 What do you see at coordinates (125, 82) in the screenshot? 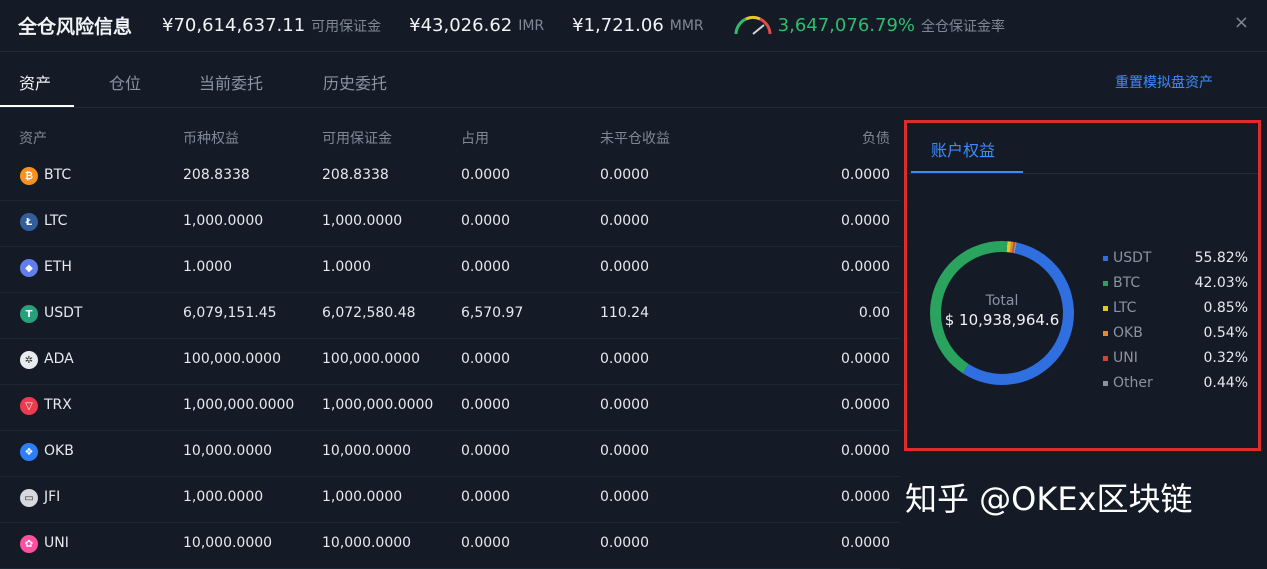
I see `tab-positions: 仓位` at bounding box center [125, 82].